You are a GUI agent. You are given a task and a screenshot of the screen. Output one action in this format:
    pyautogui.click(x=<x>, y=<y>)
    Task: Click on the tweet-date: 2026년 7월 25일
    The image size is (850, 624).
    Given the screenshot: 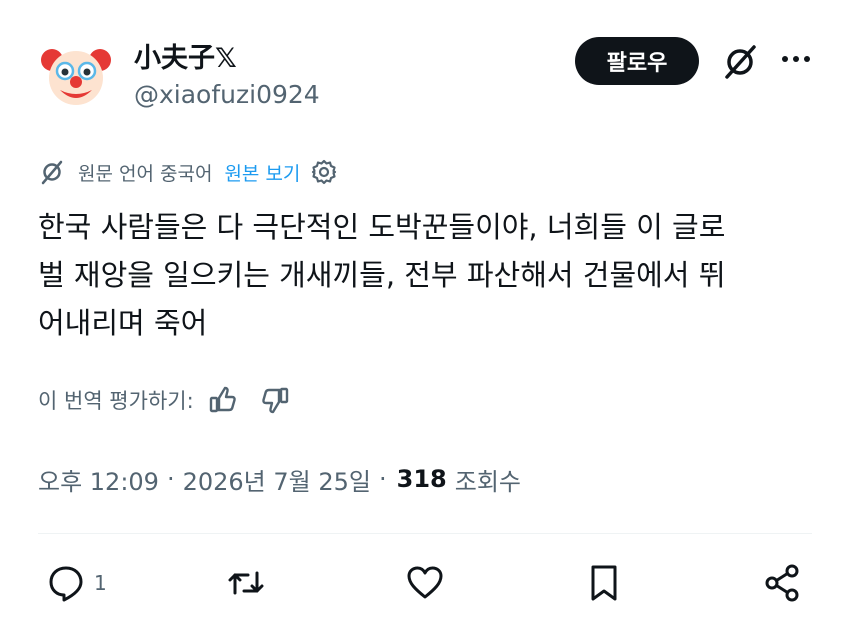 What is the action you would take?
    pyautogui.click(x=277, y=479)
    